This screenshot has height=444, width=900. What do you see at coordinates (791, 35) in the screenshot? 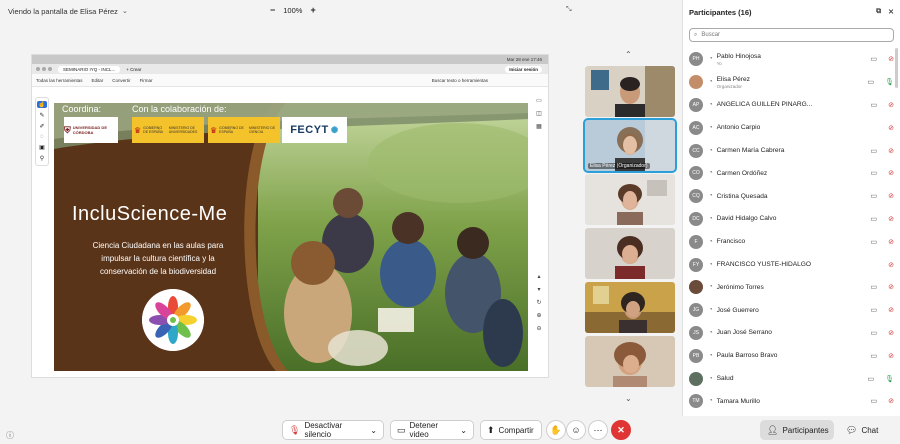
I see `participant-search: ⌕ Buscar` at bounding box center [791, 35].